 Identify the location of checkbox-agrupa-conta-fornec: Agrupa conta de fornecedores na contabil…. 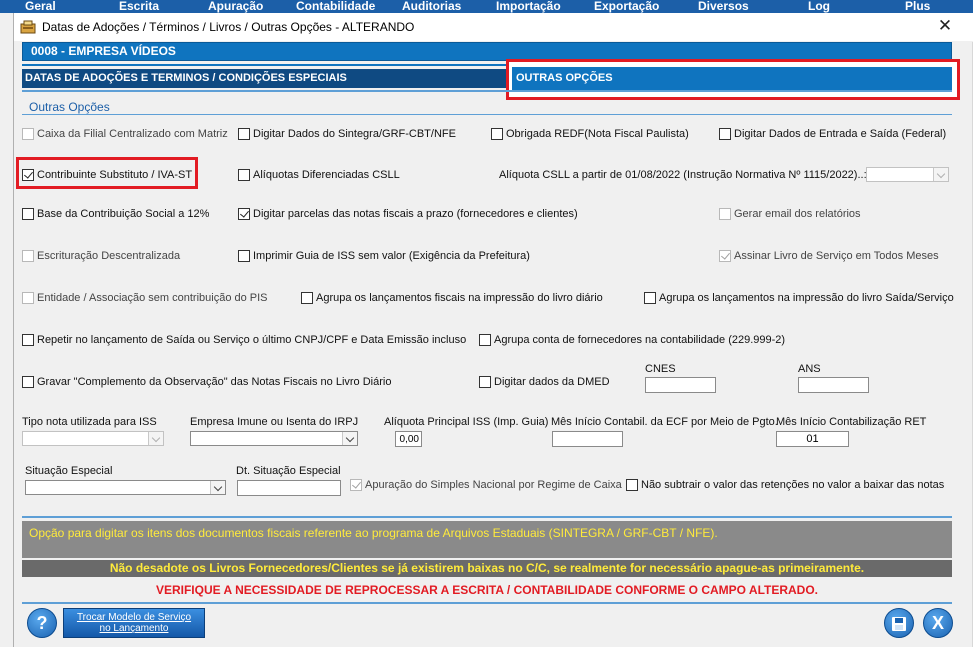
(632, 340).